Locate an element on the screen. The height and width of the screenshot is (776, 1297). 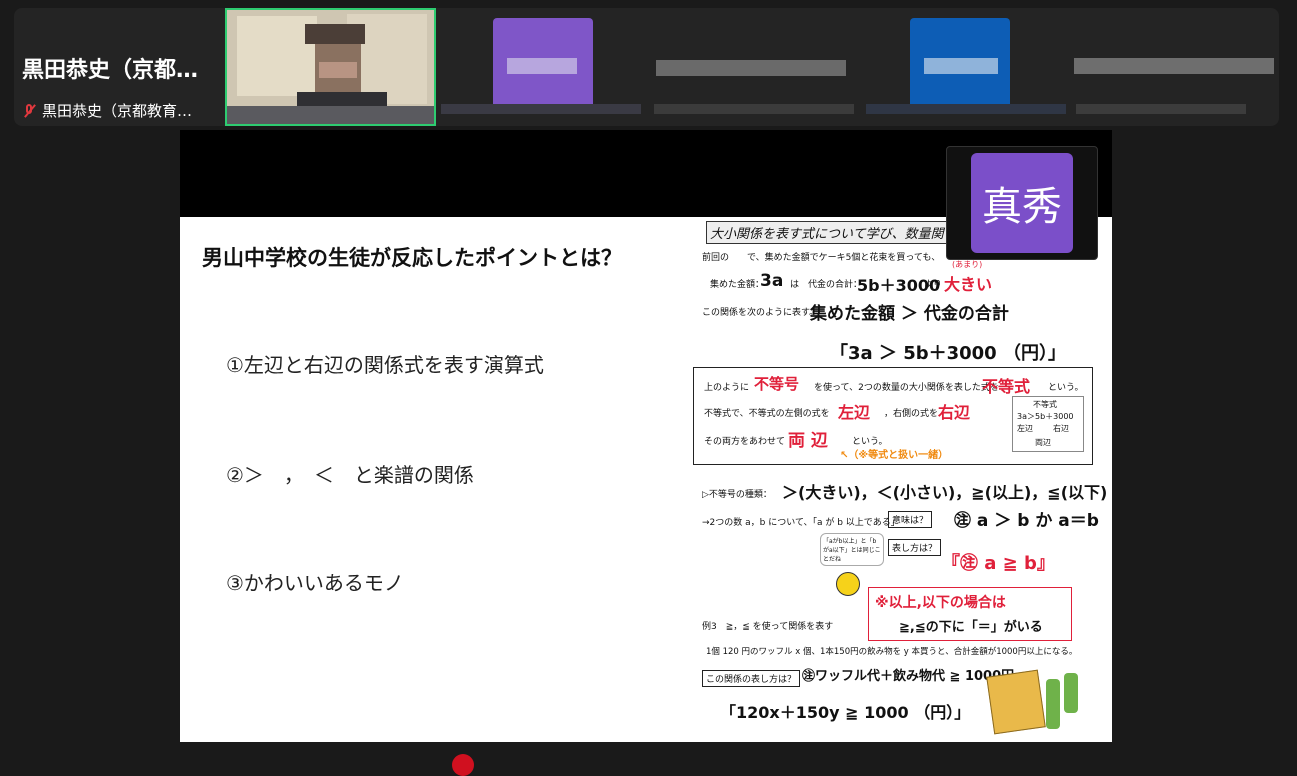
is-label: は is located at coordinates (795, 285).